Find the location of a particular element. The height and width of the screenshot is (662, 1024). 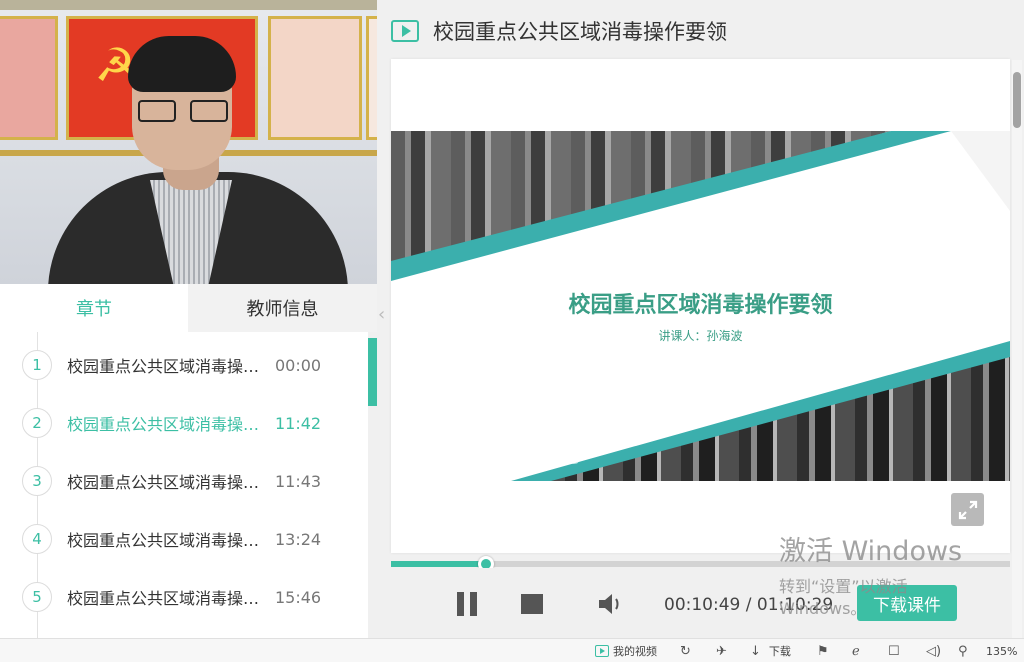

video-watermark-id: 4335825 is located at coordinates (545, 458).